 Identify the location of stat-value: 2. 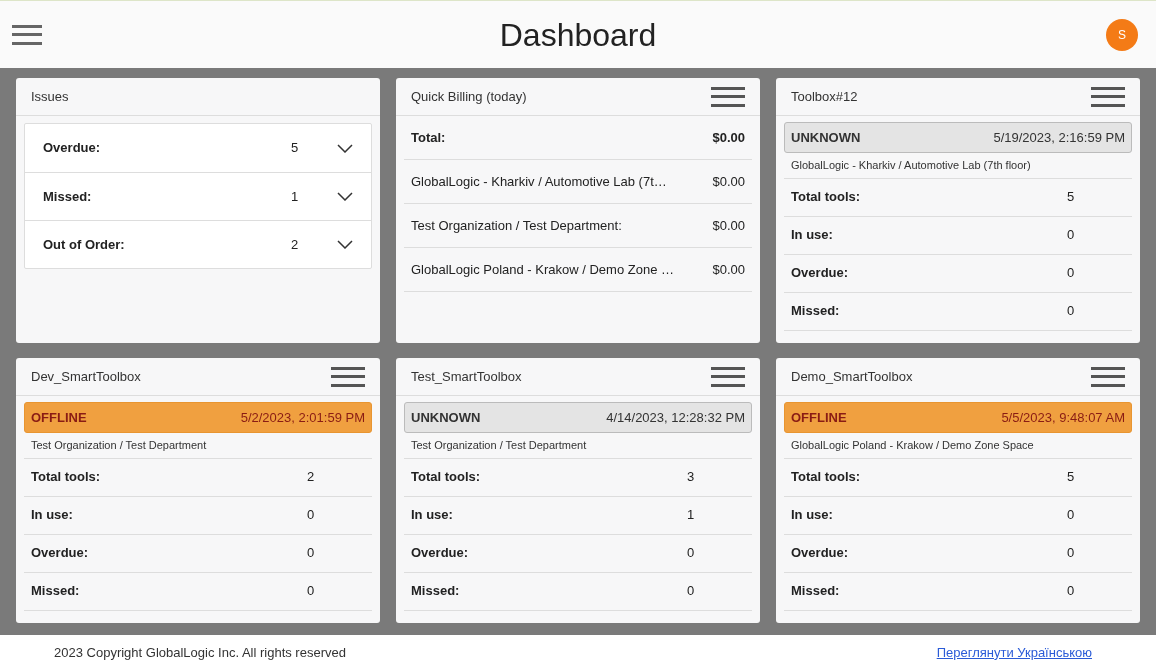
(311, 477).